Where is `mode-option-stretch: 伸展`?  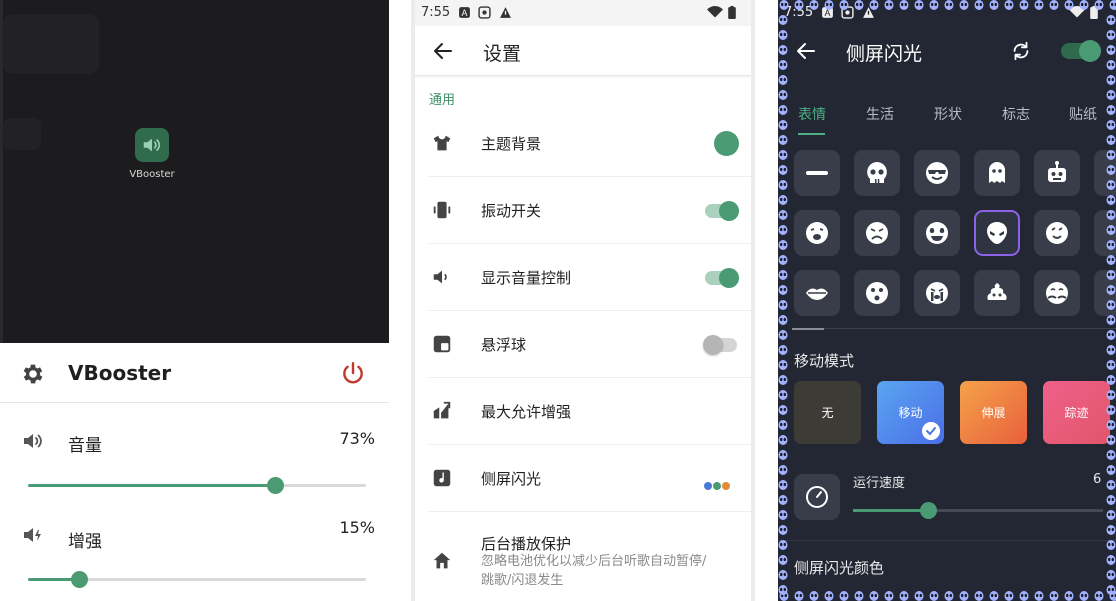 mode-option-stretch: 伸展 is located at coordinates (993, 412).